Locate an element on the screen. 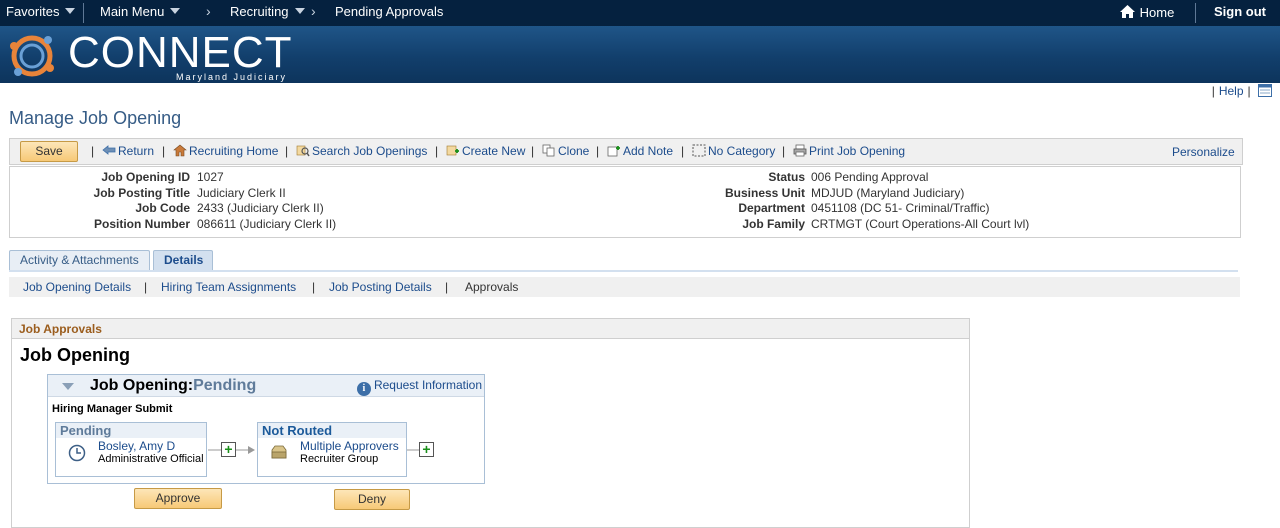 This screenshot has height=528, width=1280. help-bar: | Help | is located at coordinates (1240, 91).